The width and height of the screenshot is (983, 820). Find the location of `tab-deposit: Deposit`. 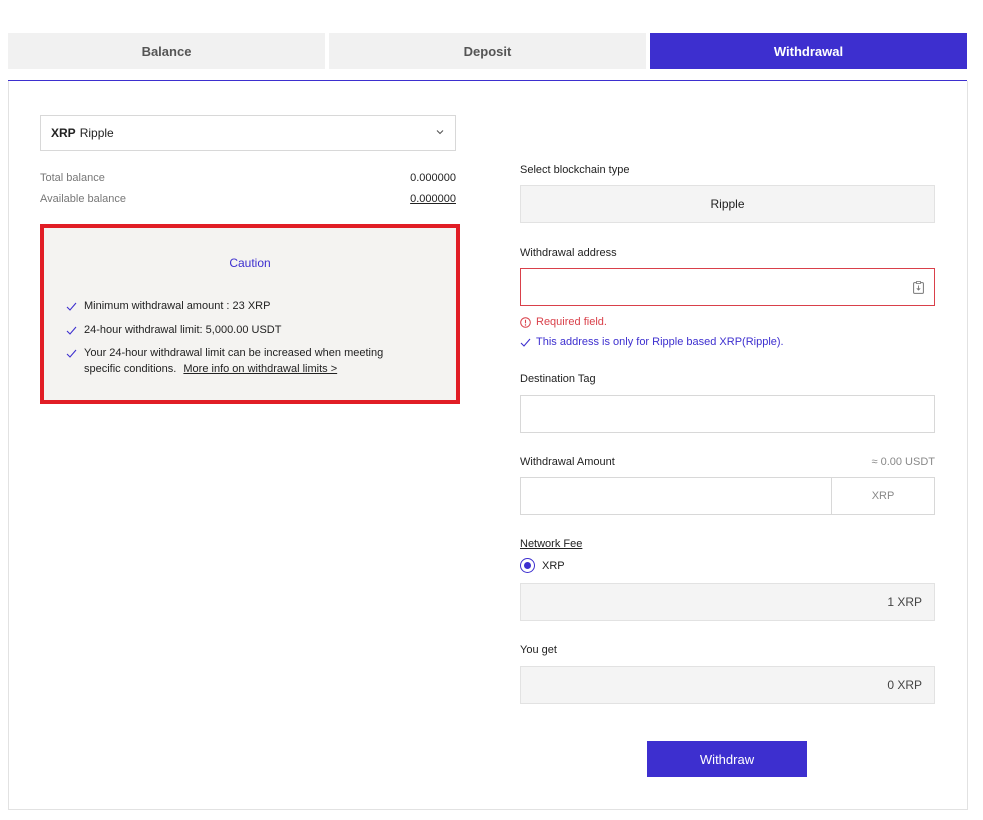

tab-deposit: Deposit is located at coordinates (487, 51).